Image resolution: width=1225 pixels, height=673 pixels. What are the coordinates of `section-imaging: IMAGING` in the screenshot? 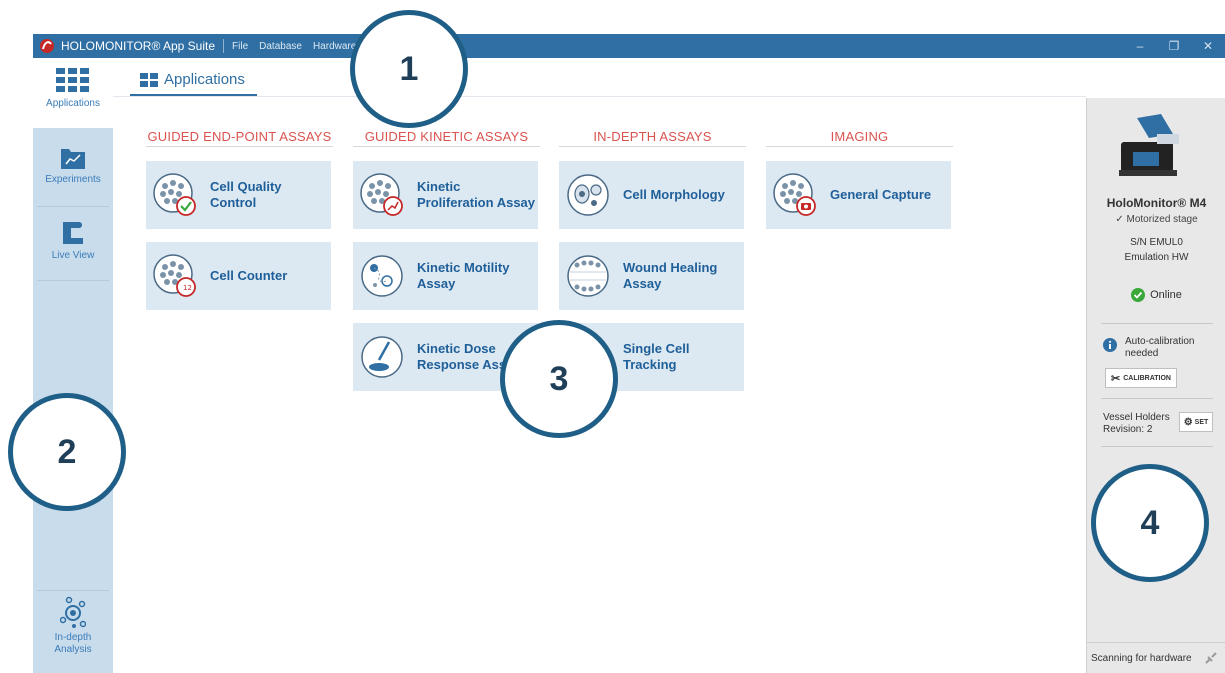 It's located at (859, 138).